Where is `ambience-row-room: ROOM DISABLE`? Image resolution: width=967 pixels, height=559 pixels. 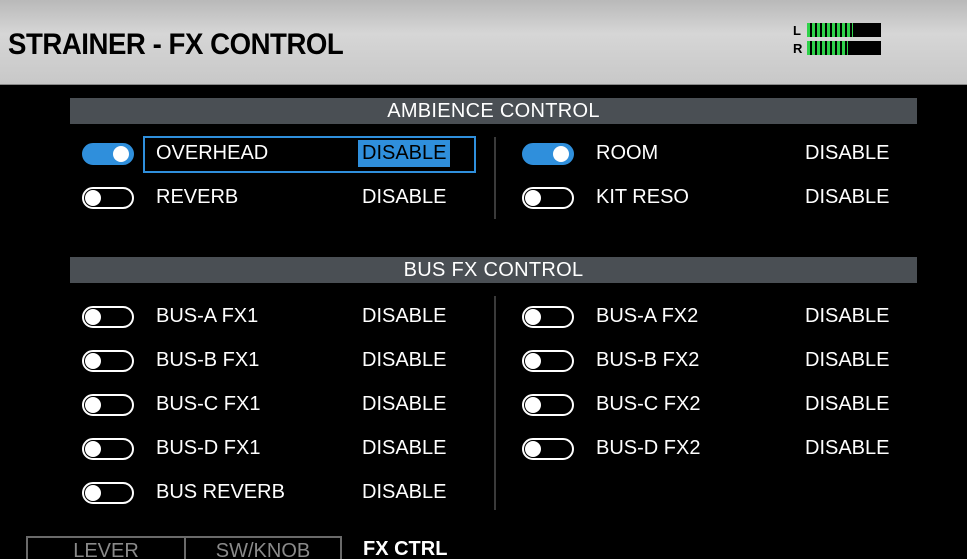
ambience-row-room: ROOM DISABLE is located at coordinates (715, 156).